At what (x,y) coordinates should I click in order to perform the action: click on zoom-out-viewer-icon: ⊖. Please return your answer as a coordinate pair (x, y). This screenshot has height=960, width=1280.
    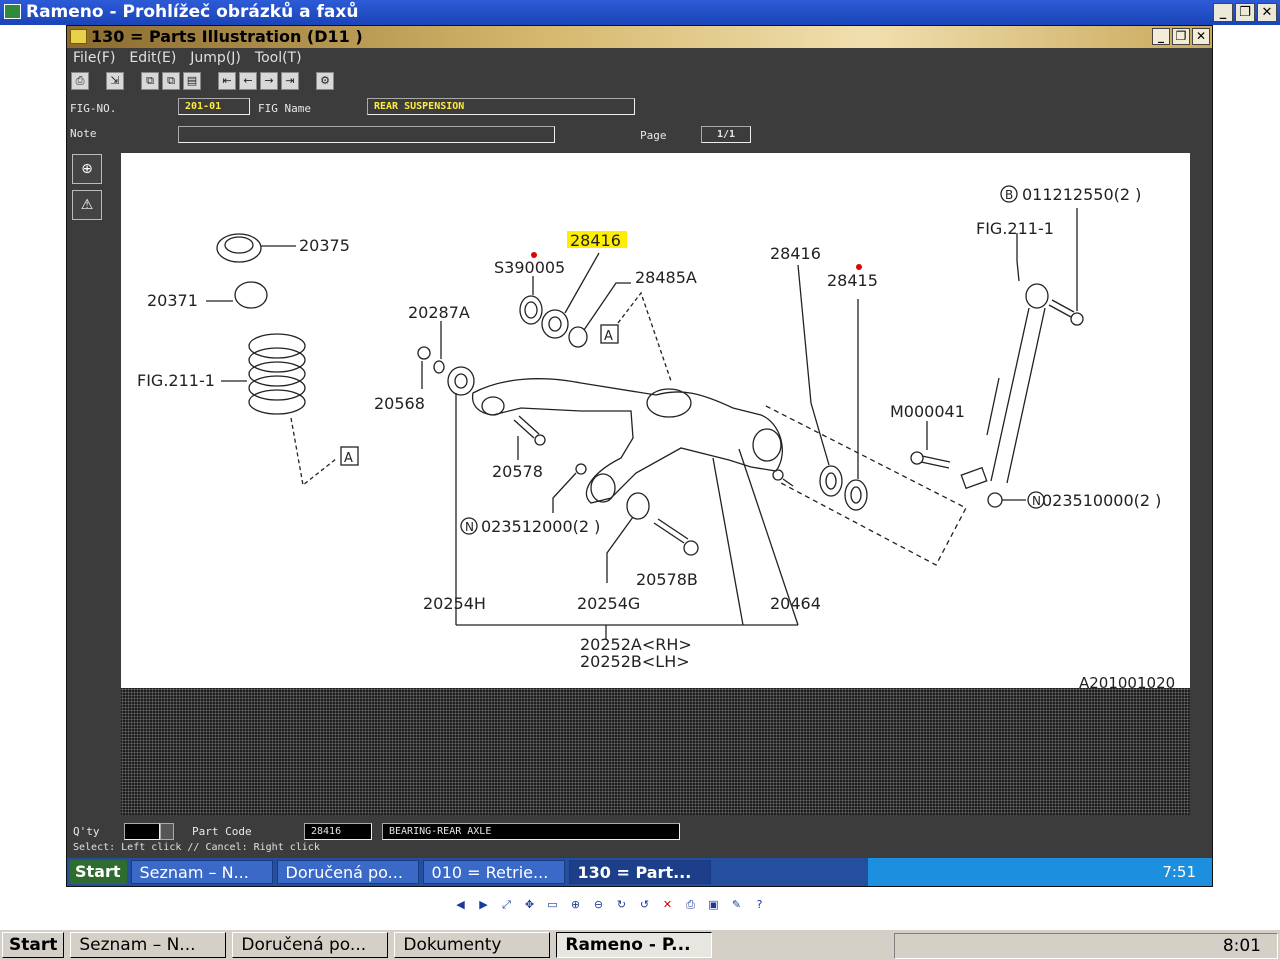
    Looking at the image, I should click on (598, 904).